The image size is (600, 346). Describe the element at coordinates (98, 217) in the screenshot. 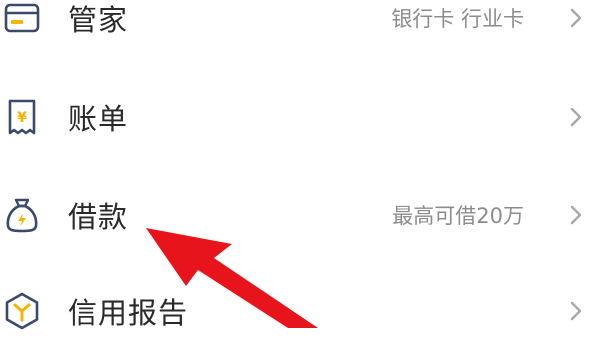

I see `menu-item-label: 借款` at that location.